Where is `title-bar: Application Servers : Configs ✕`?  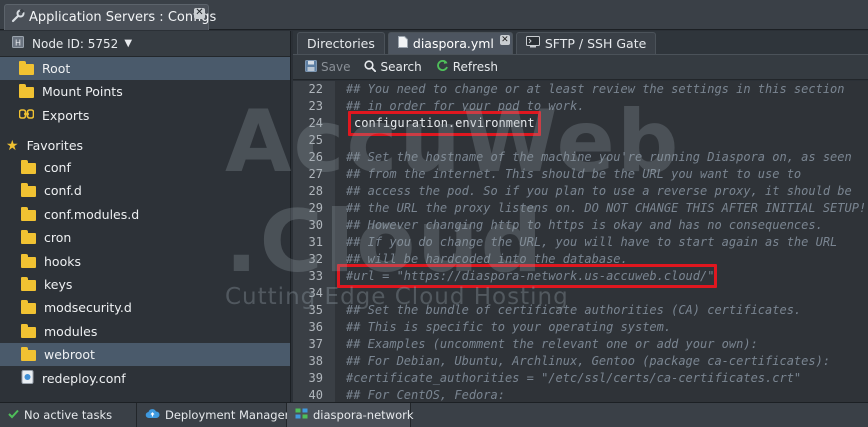
title-bar: Application Servers : Configs ✕ is located at coordinates (434, 15).